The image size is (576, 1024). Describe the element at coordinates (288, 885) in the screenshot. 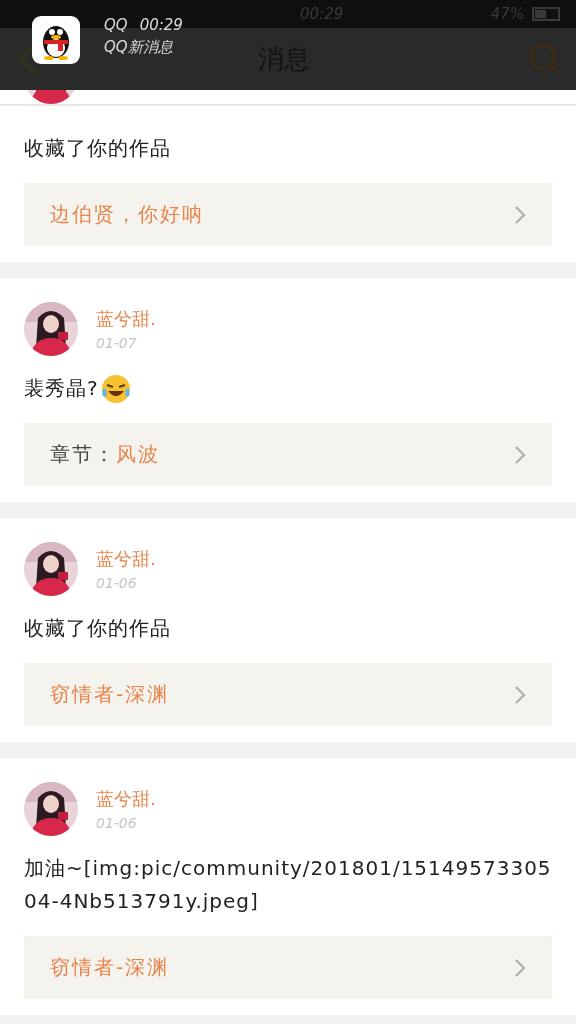

I see `message-text: 加油~[img:pic/community/201801/1514957330504-4Nb513791y.jpeg]` at that location.